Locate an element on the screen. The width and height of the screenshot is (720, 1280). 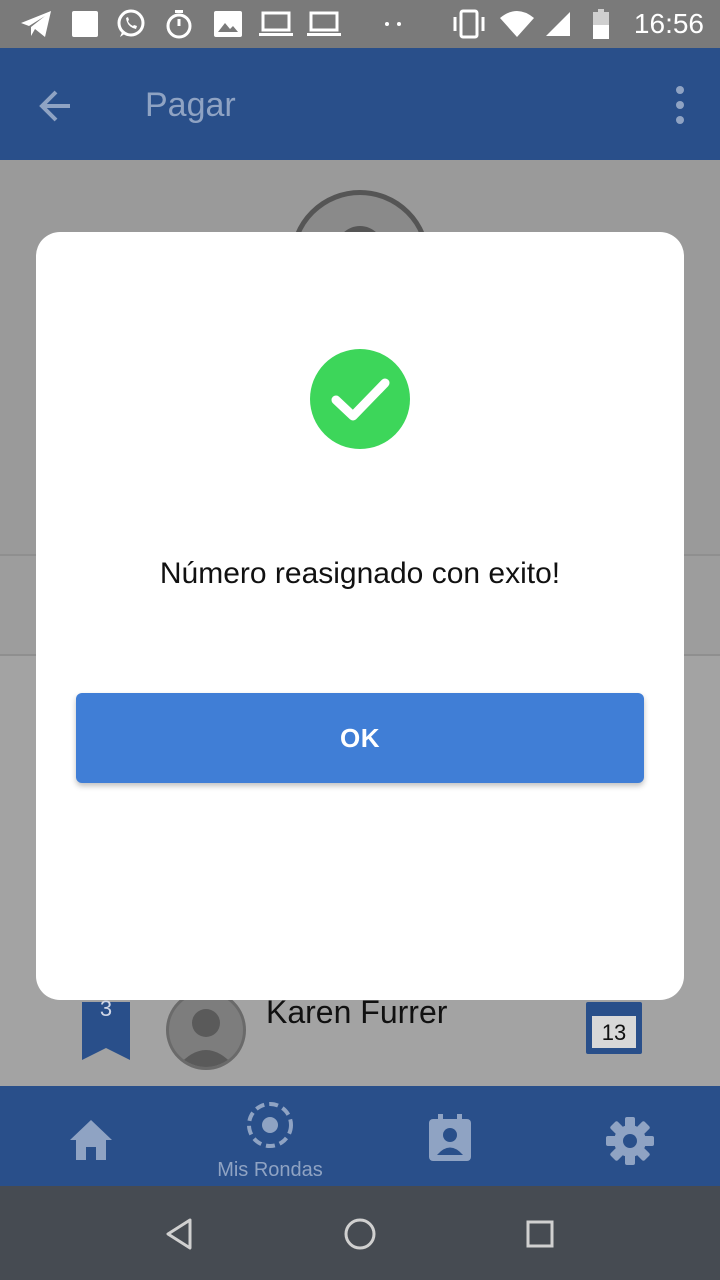
status-bar: 16:56 is located at coordinates (360, 24).